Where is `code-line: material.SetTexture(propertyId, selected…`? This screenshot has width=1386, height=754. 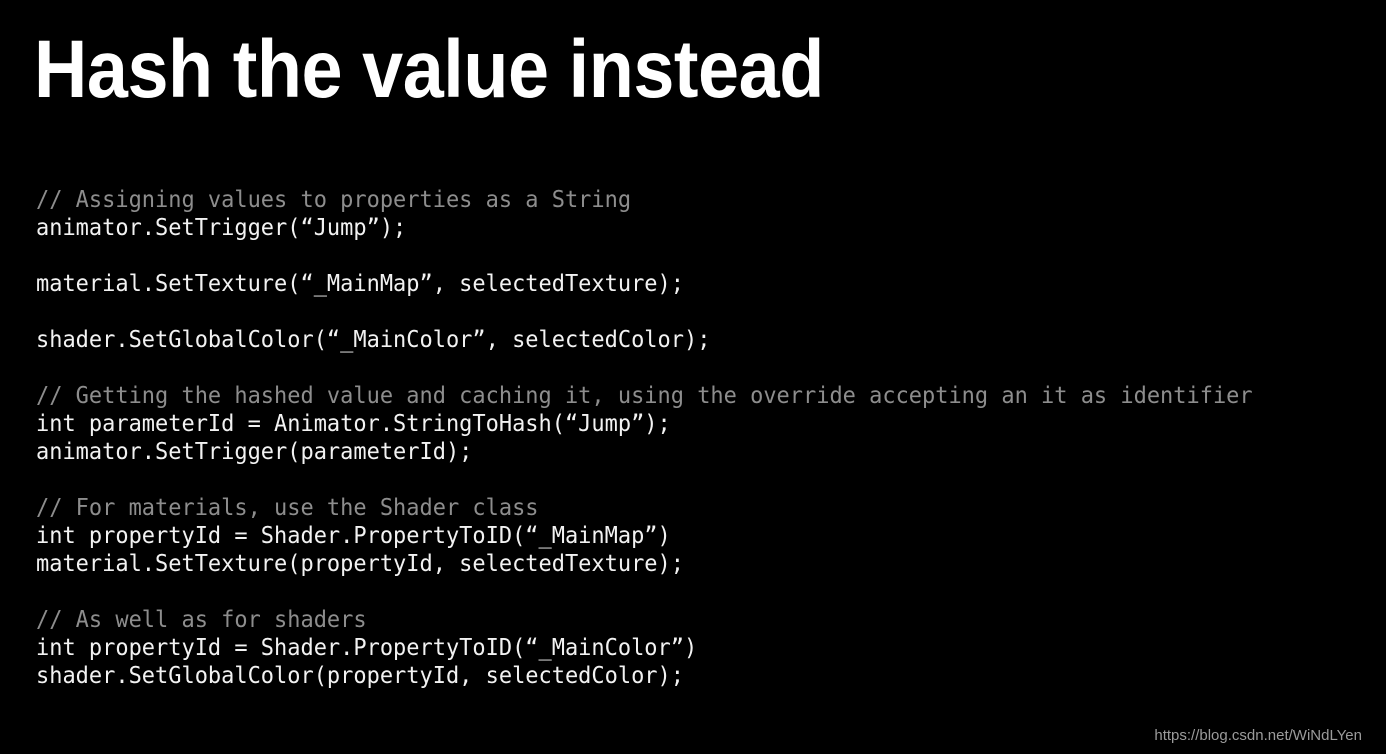 code-line: material.SetTexture(propertyId, selected… is located at coordinates (360, 564).